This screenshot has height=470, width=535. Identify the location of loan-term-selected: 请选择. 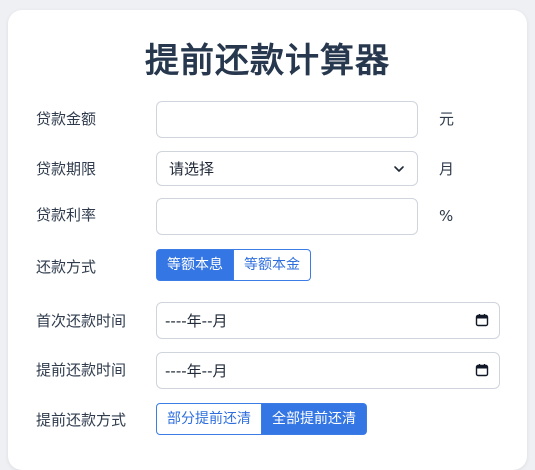
(192, 169).